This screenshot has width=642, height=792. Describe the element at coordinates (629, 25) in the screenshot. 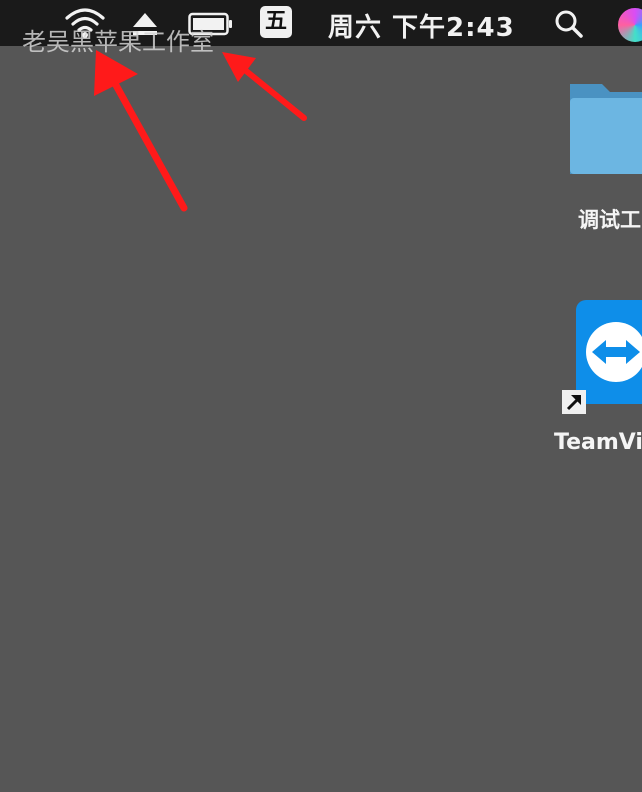

I see `siri-icon` at that location.